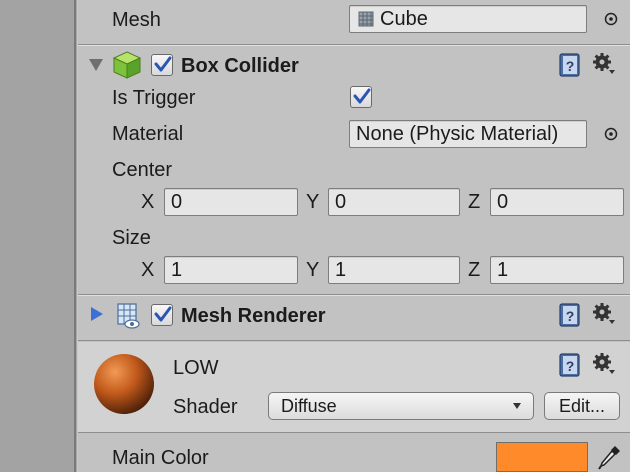  I want to click on shader-label: Shader, so click(205, 407).